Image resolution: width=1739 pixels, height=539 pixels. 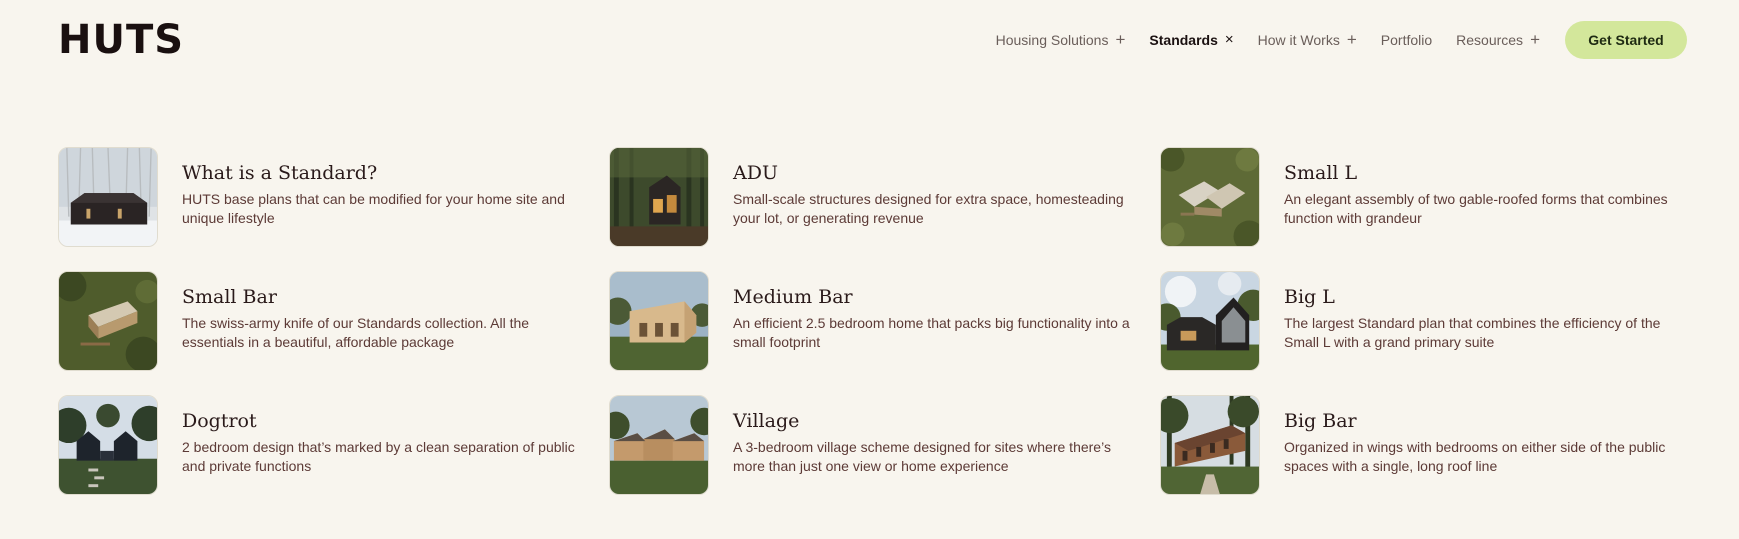 What do you see at coordinates (121, 40) in the screenshot?
I see `huts-logo: HUTS` at bounding box center [121, 40].